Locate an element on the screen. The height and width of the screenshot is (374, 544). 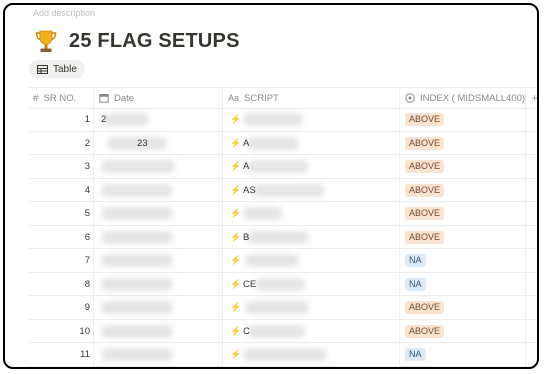
table-row: 10 ⚡ C ABOVE is located at coordinates (283, 331).